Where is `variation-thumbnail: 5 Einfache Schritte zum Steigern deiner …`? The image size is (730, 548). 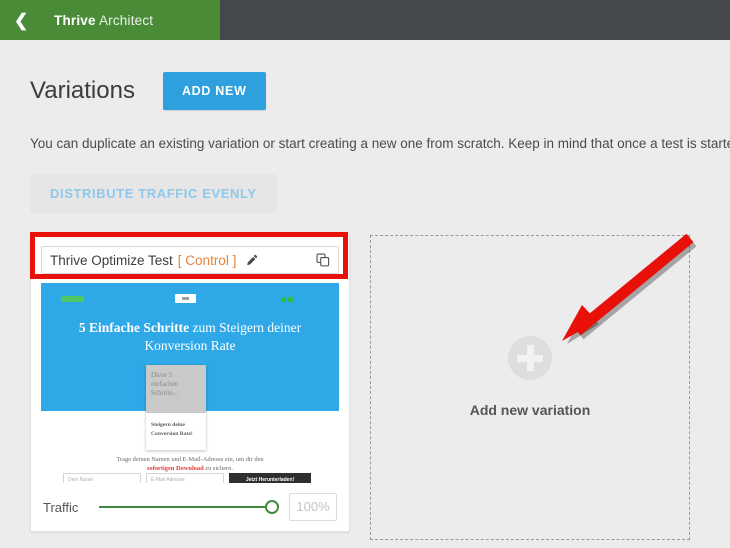 variation-thumbnail: 5 Einfache Schritte zum Steigern deiner … is located at coordinates (190, 383).